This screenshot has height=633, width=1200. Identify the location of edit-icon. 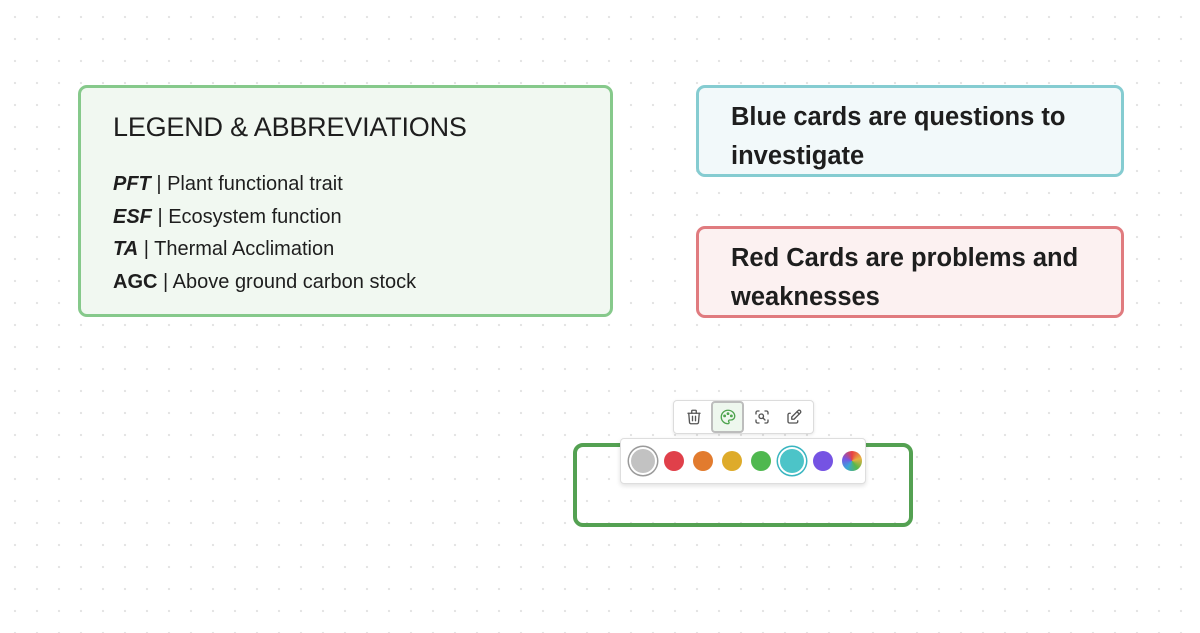
(793, 416).